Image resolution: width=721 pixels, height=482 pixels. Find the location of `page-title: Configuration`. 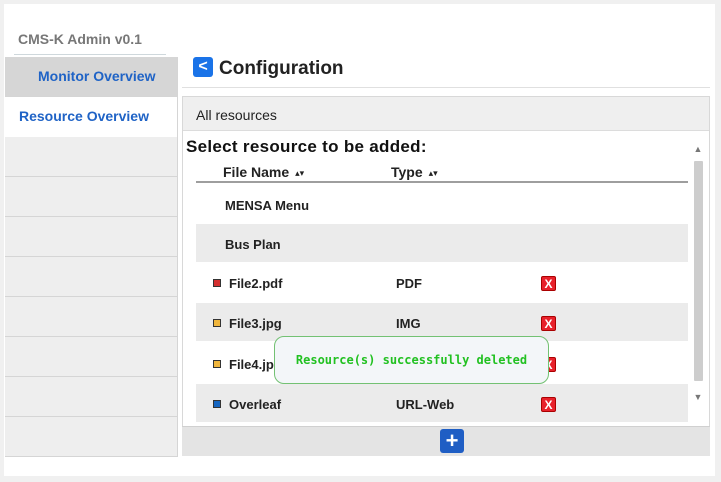

page-title: Configuration is located at coordinates (281, 68).